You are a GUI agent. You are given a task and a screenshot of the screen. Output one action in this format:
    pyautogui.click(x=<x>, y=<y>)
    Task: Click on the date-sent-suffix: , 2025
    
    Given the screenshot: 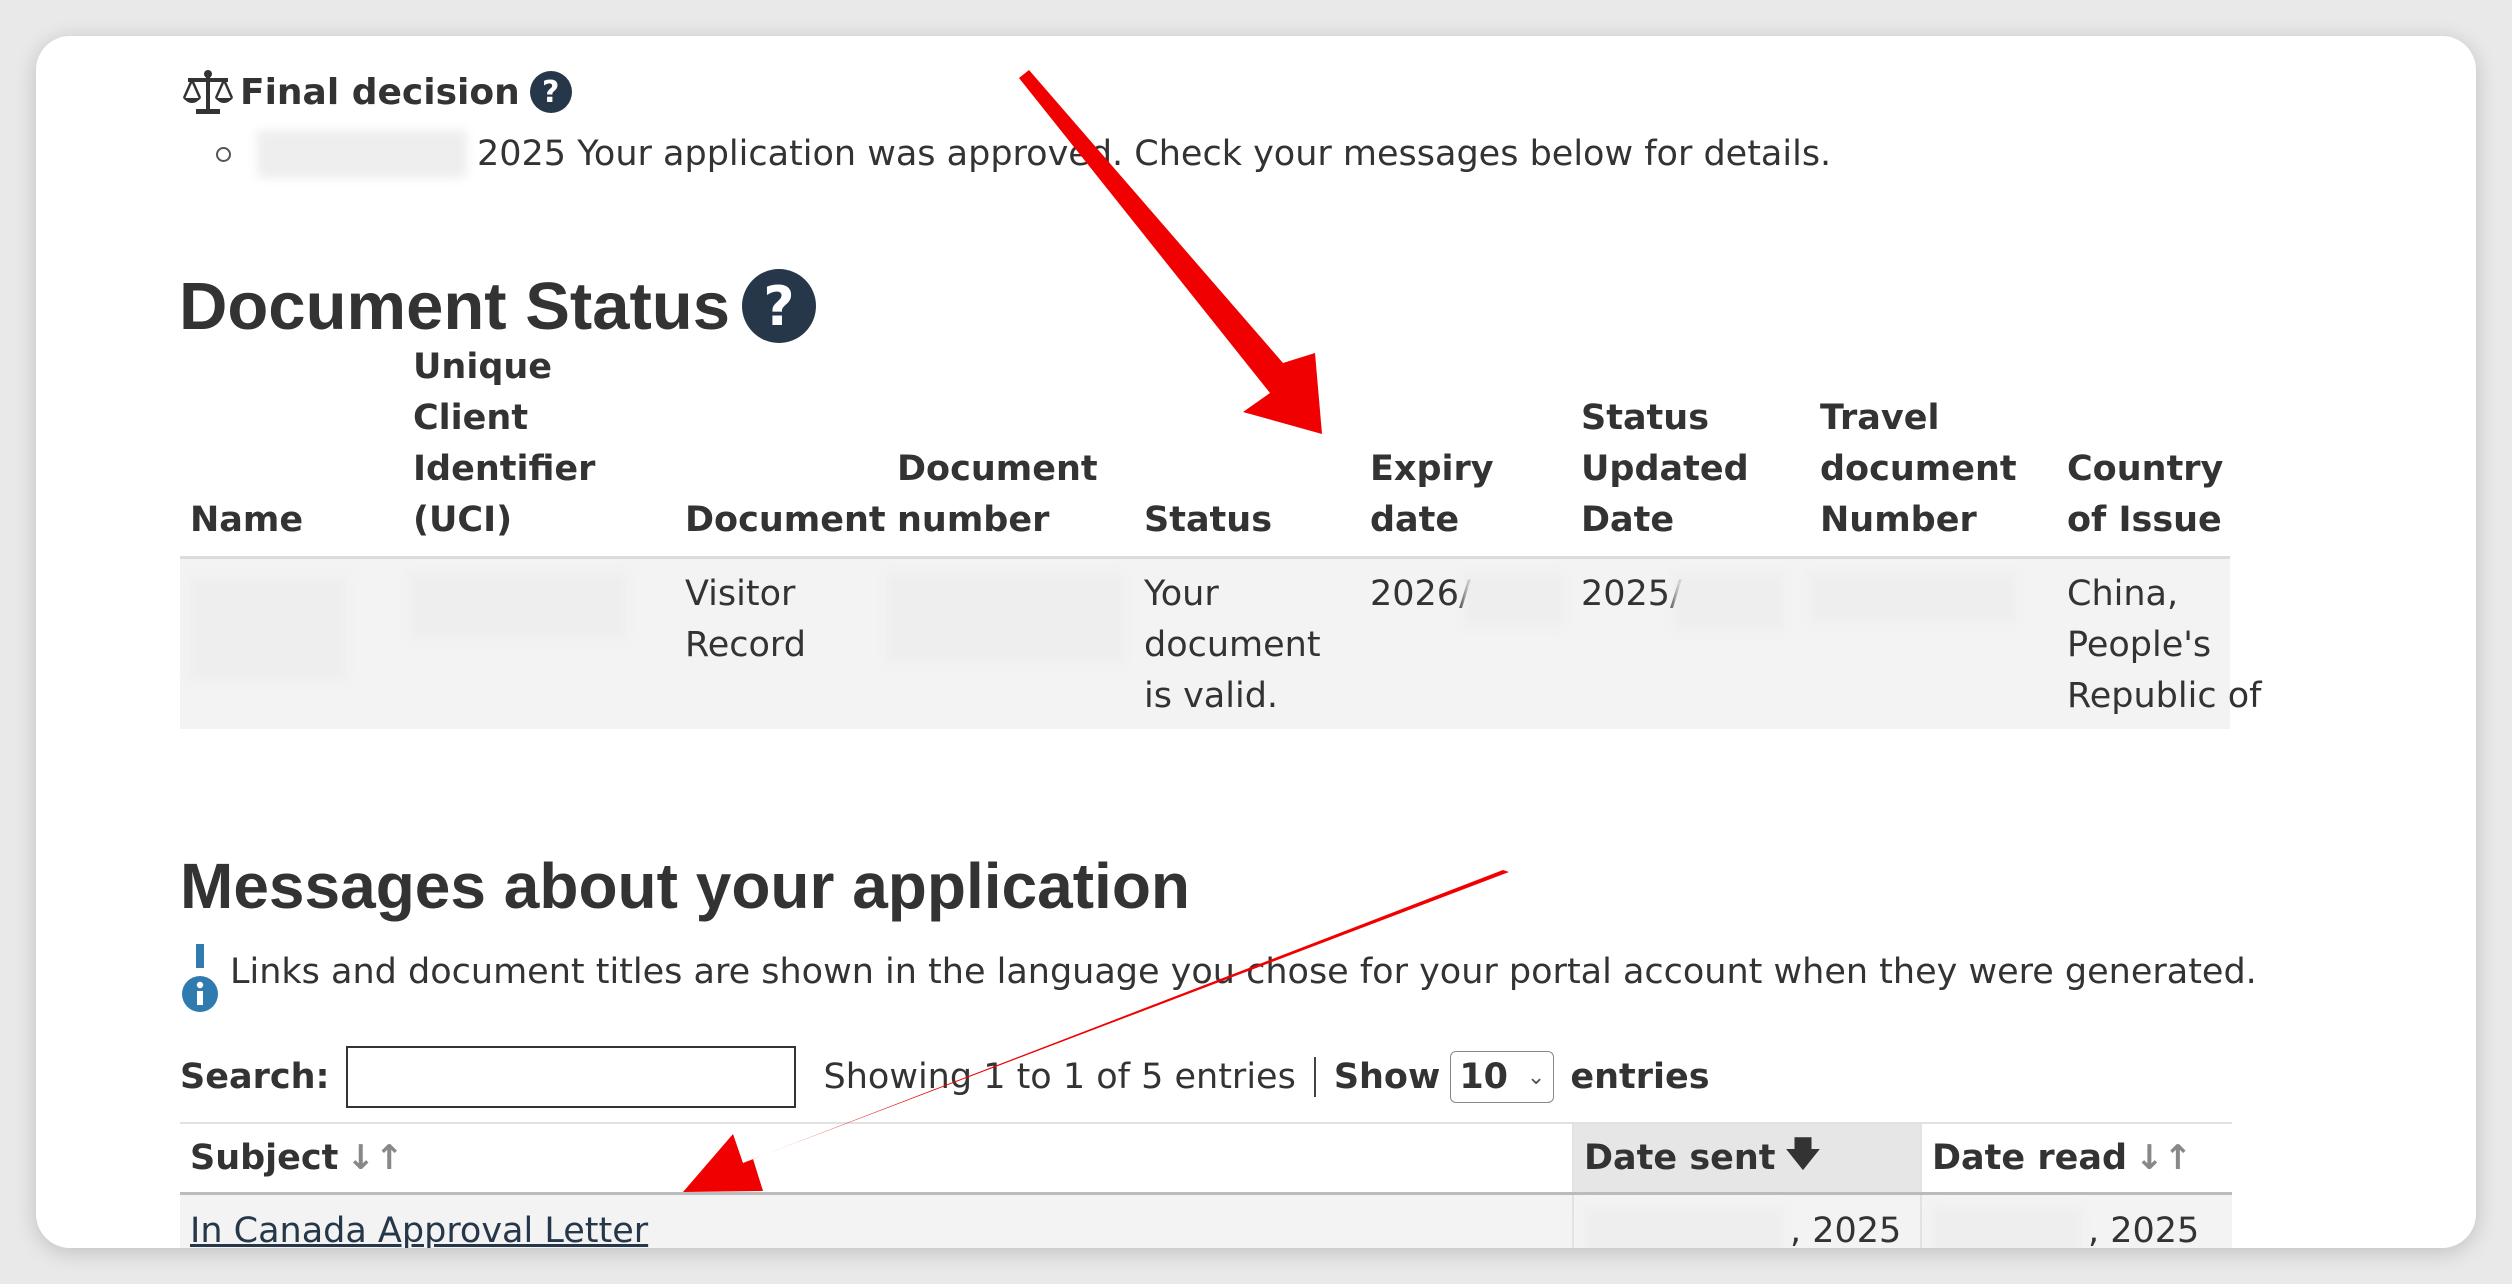 What is the action you would take?
    pyautogui.click(x=1846, y=1229)
    